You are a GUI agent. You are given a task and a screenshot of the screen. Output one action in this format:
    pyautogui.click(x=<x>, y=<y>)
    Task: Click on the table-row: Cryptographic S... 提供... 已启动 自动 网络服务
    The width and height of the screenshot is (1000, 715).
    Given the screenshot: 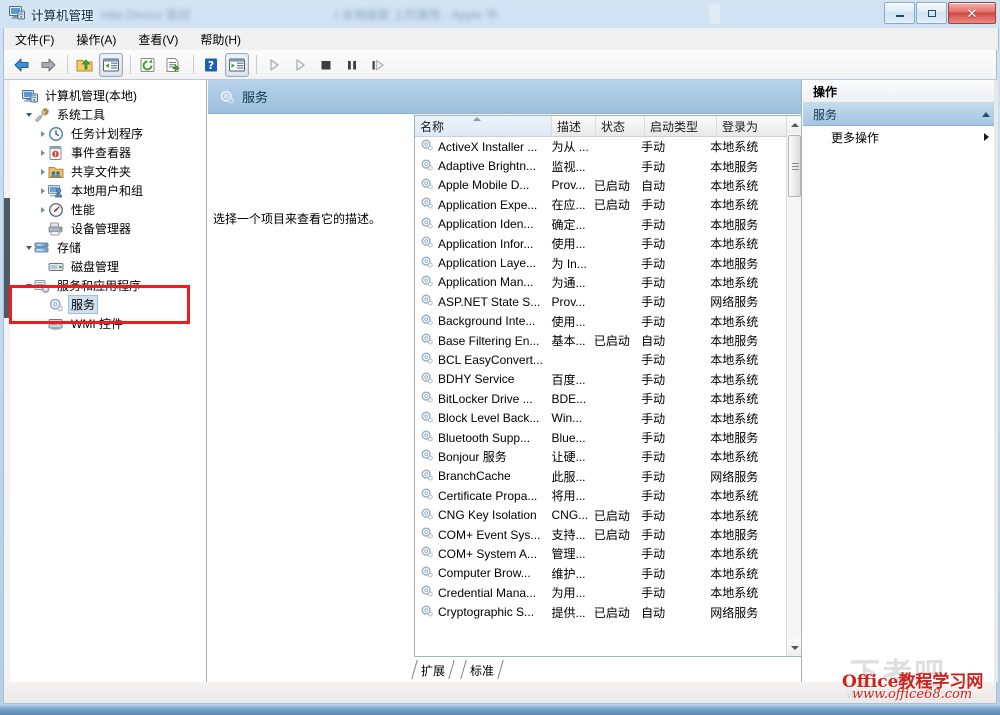 What is the action you would take?
    pyautogui.click(x=600, y=611)
    